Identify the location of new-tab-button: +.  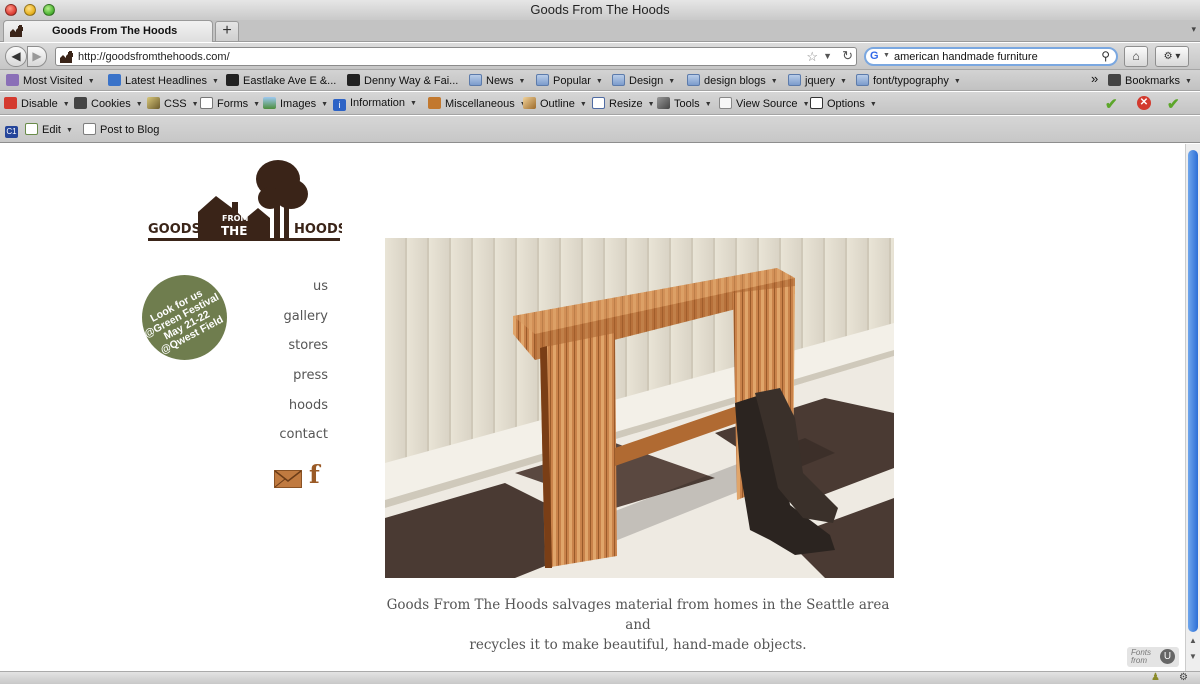
(227, 31).